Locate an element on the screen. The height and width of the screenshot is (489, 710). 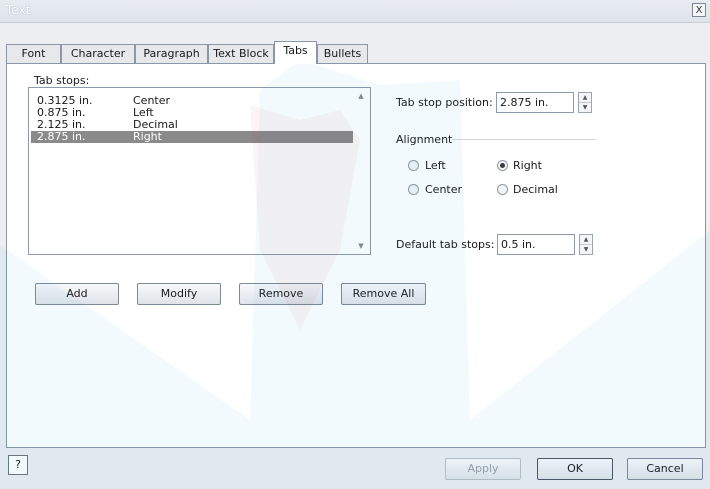
radio-decimal is located at coordinates (502, 189).